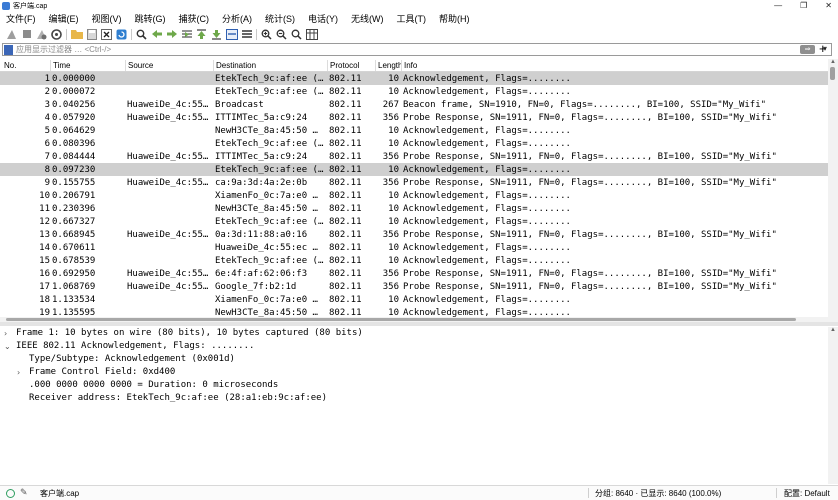 This screenshot has height=500, width=838. I want to click on go-to-packet-icon, so click(186, 34).